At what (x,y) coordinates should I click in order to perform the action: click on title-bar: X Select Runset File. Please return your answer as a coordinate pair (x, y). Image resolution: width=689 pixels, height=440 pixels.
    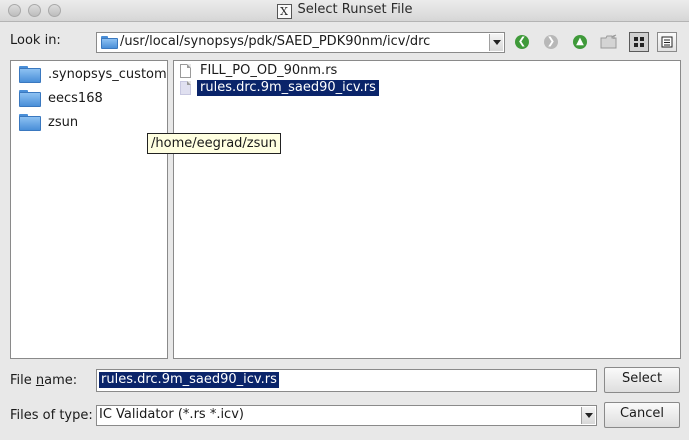
    Looking at the image, I should click on (344, 11).